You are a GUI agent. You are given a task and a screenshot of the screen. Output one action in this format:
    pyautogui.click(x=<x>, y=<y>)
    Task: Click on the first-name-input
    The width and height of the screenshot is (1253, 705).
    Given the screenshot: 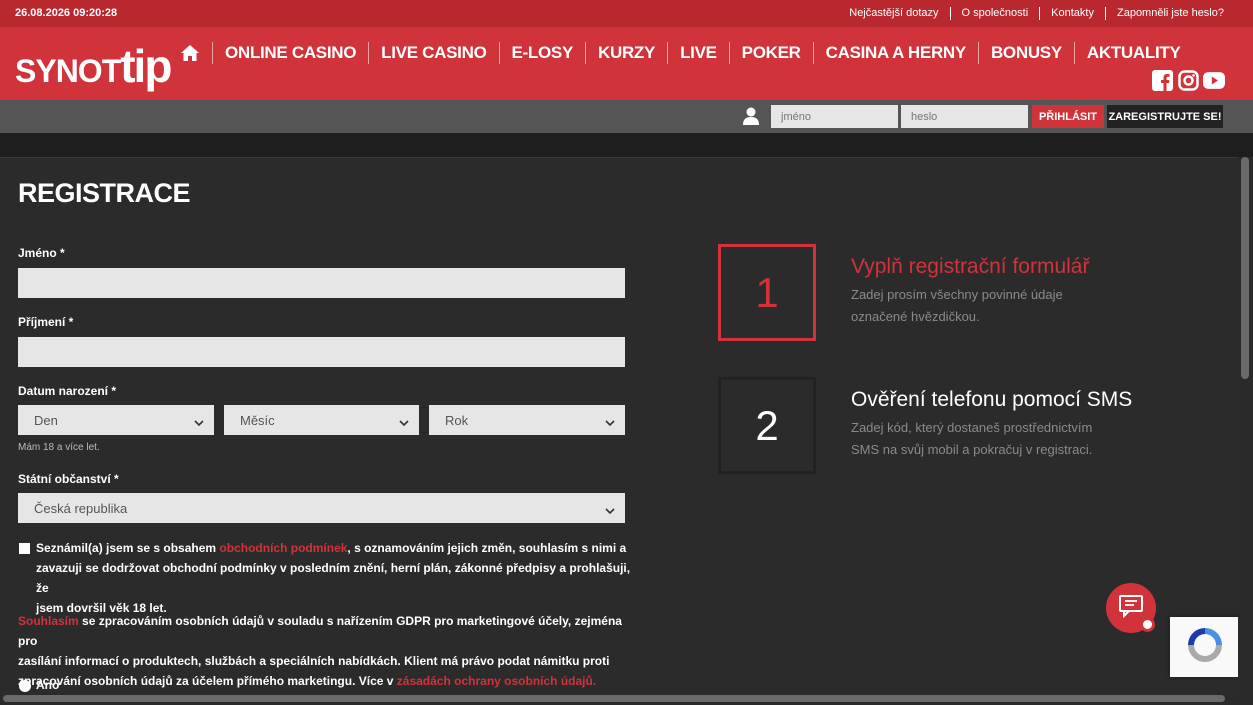 What is the action you would take?
    pyautogui.click(x=321, y=283)
    